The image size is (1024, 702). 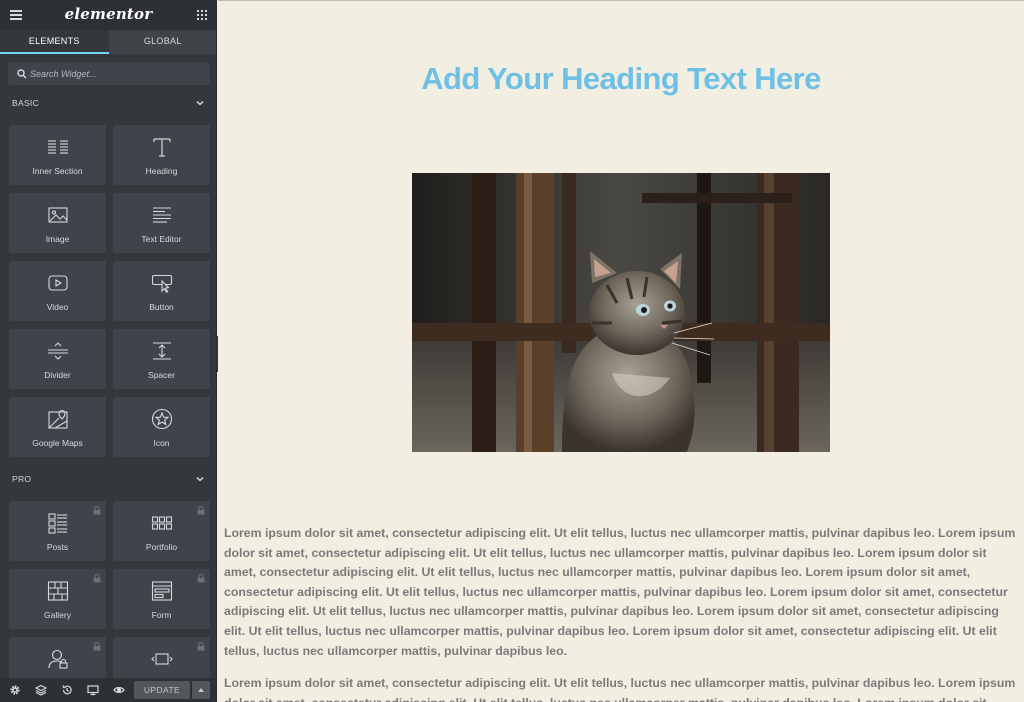 What do you see at coordinates (161, 239) in the screenshot?
I see `widget-label: Text Editor` at bounding box center [161, 239].